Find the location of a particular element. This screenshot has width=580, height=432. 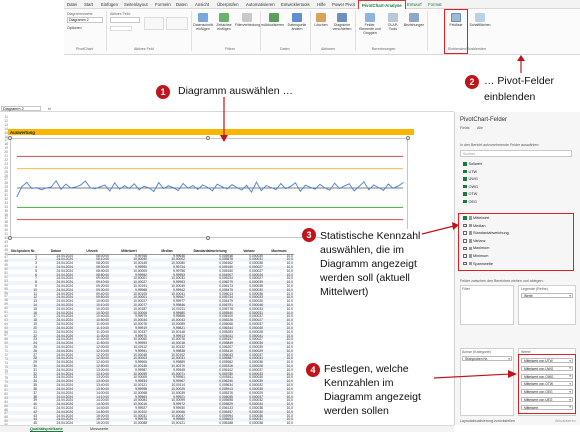

tab-entwicklertools: Entwicklertools is located at coordinates (295, 4).